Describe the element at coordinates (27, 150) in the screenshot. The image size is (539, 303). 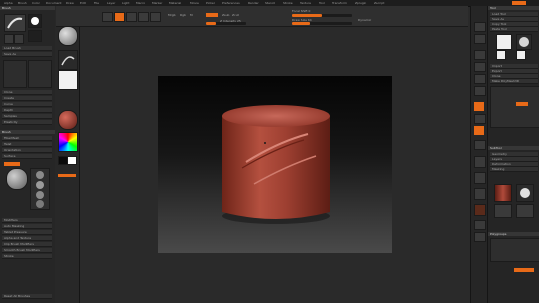
I see `orientation-row: Orientation` at that location.